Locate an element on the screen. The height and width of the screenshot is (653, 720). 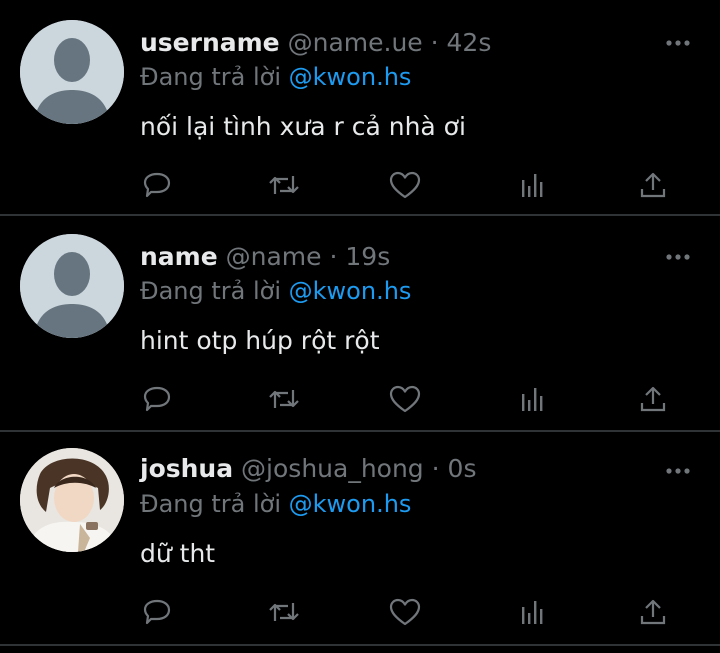
tweet-header: name @name · 19s is located at coordinates (265, 257).